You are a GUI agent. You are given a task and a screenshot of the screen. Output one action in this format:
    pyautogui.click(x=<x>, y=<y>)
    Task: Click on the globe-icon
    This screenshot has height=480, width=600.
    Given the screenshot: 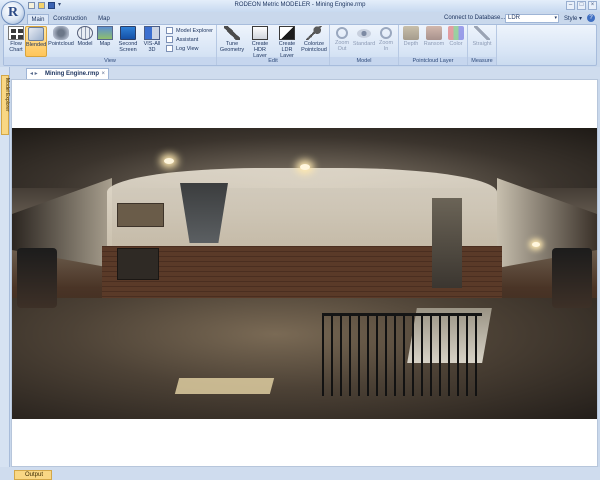 What is the action you would take?
    pyautogui.click(x=85, y=33)
    